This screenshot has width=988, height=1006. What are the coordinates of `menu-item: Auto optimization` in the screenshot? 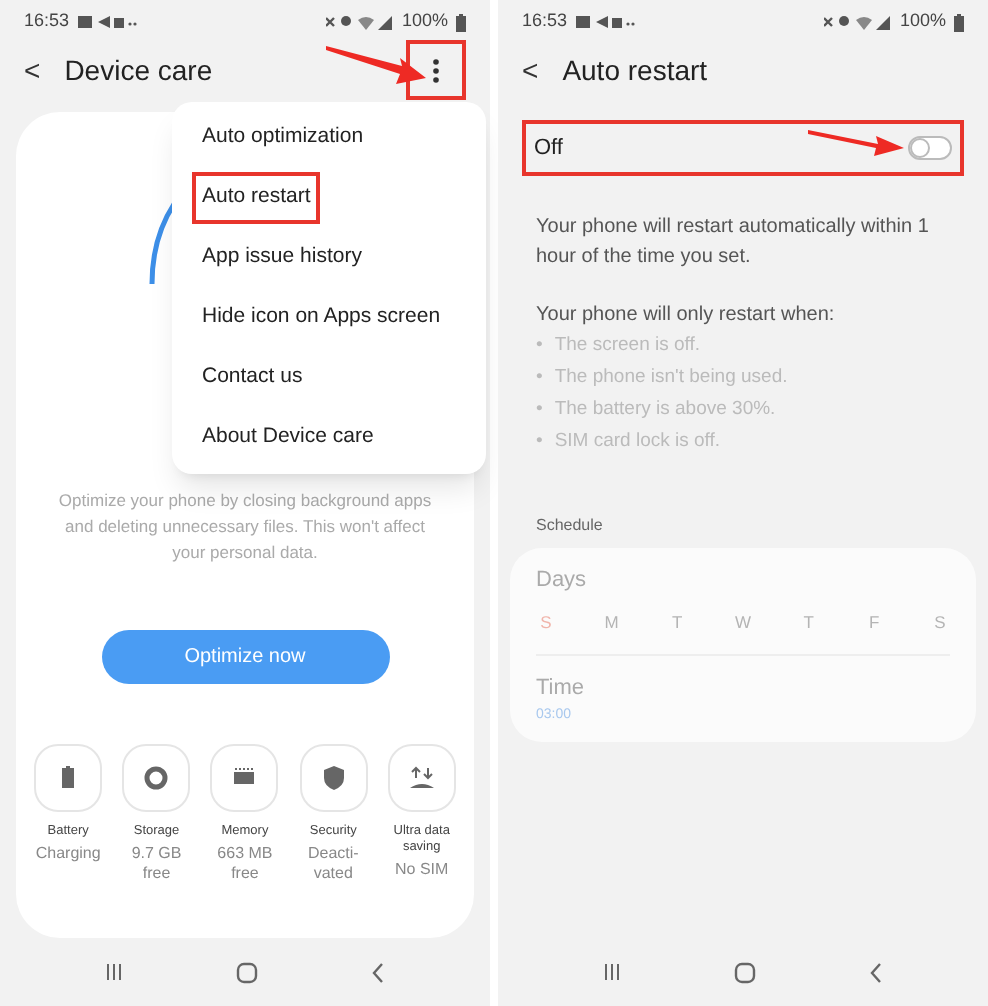 It's located at (283, 138).